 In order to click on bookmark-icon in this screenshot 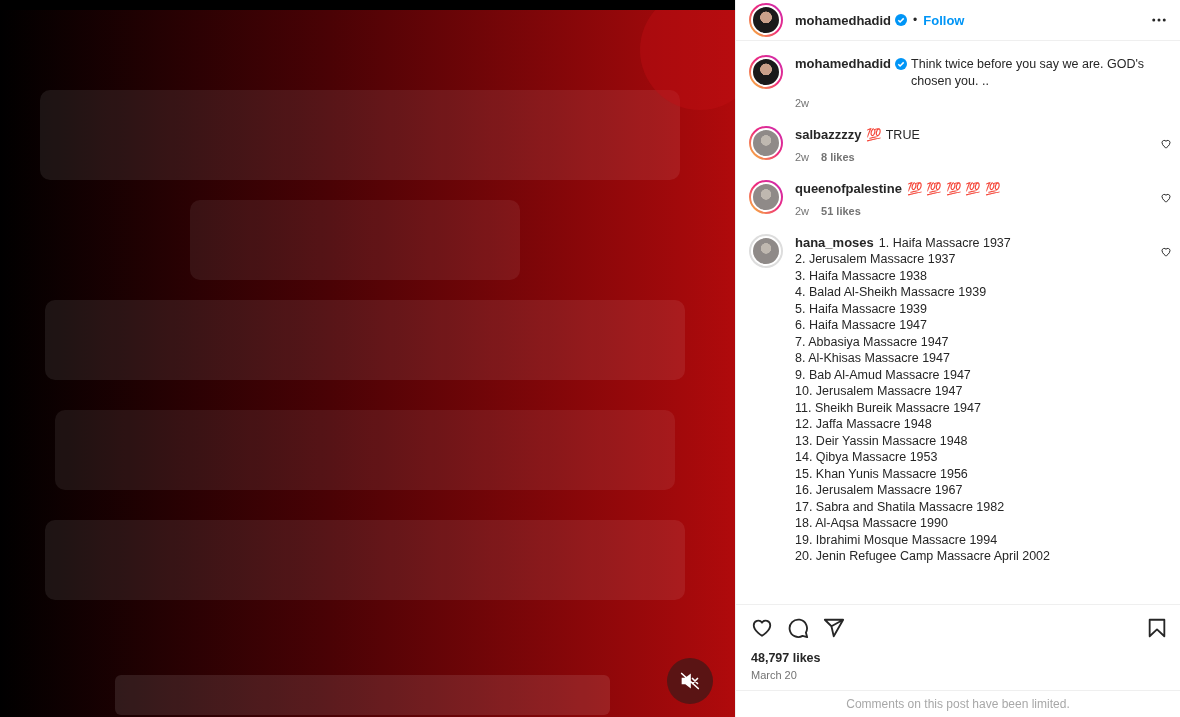, I will do `click(1157, 628)`.